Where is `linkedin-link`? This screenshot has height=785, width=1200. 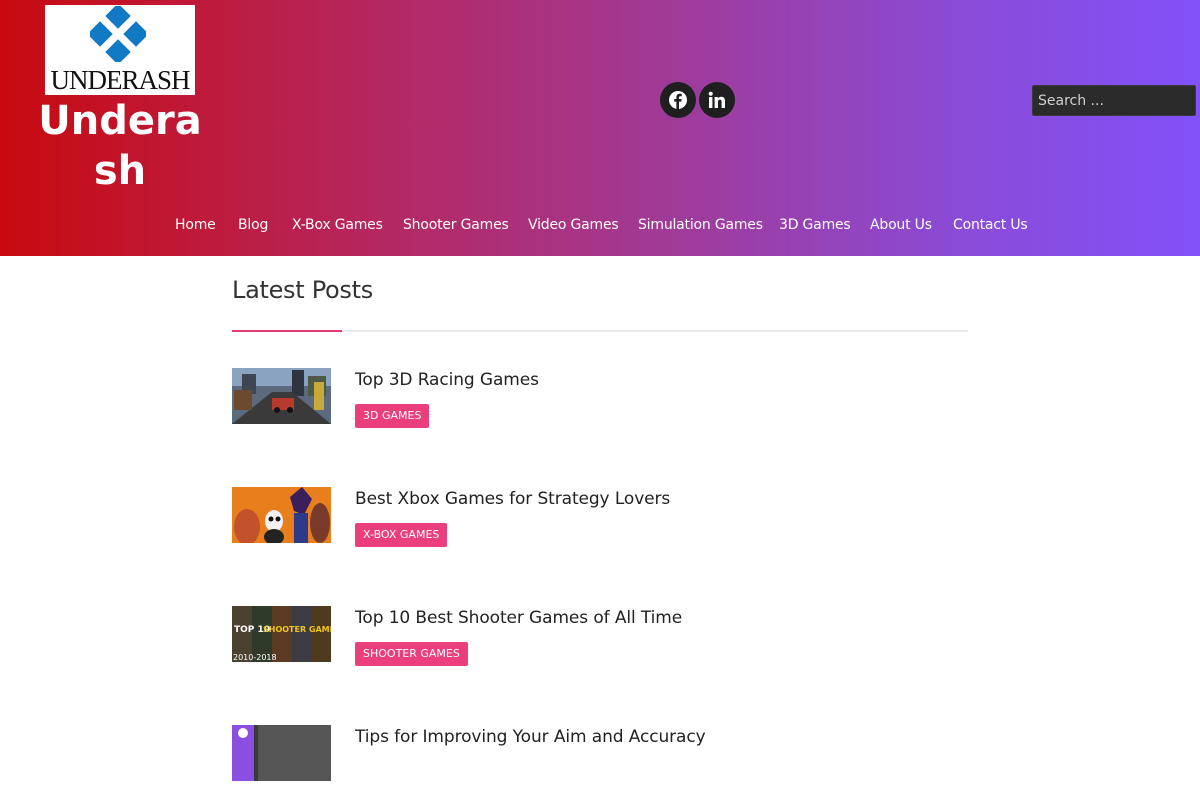 linkedin-link is located at coordinates (717, 100).